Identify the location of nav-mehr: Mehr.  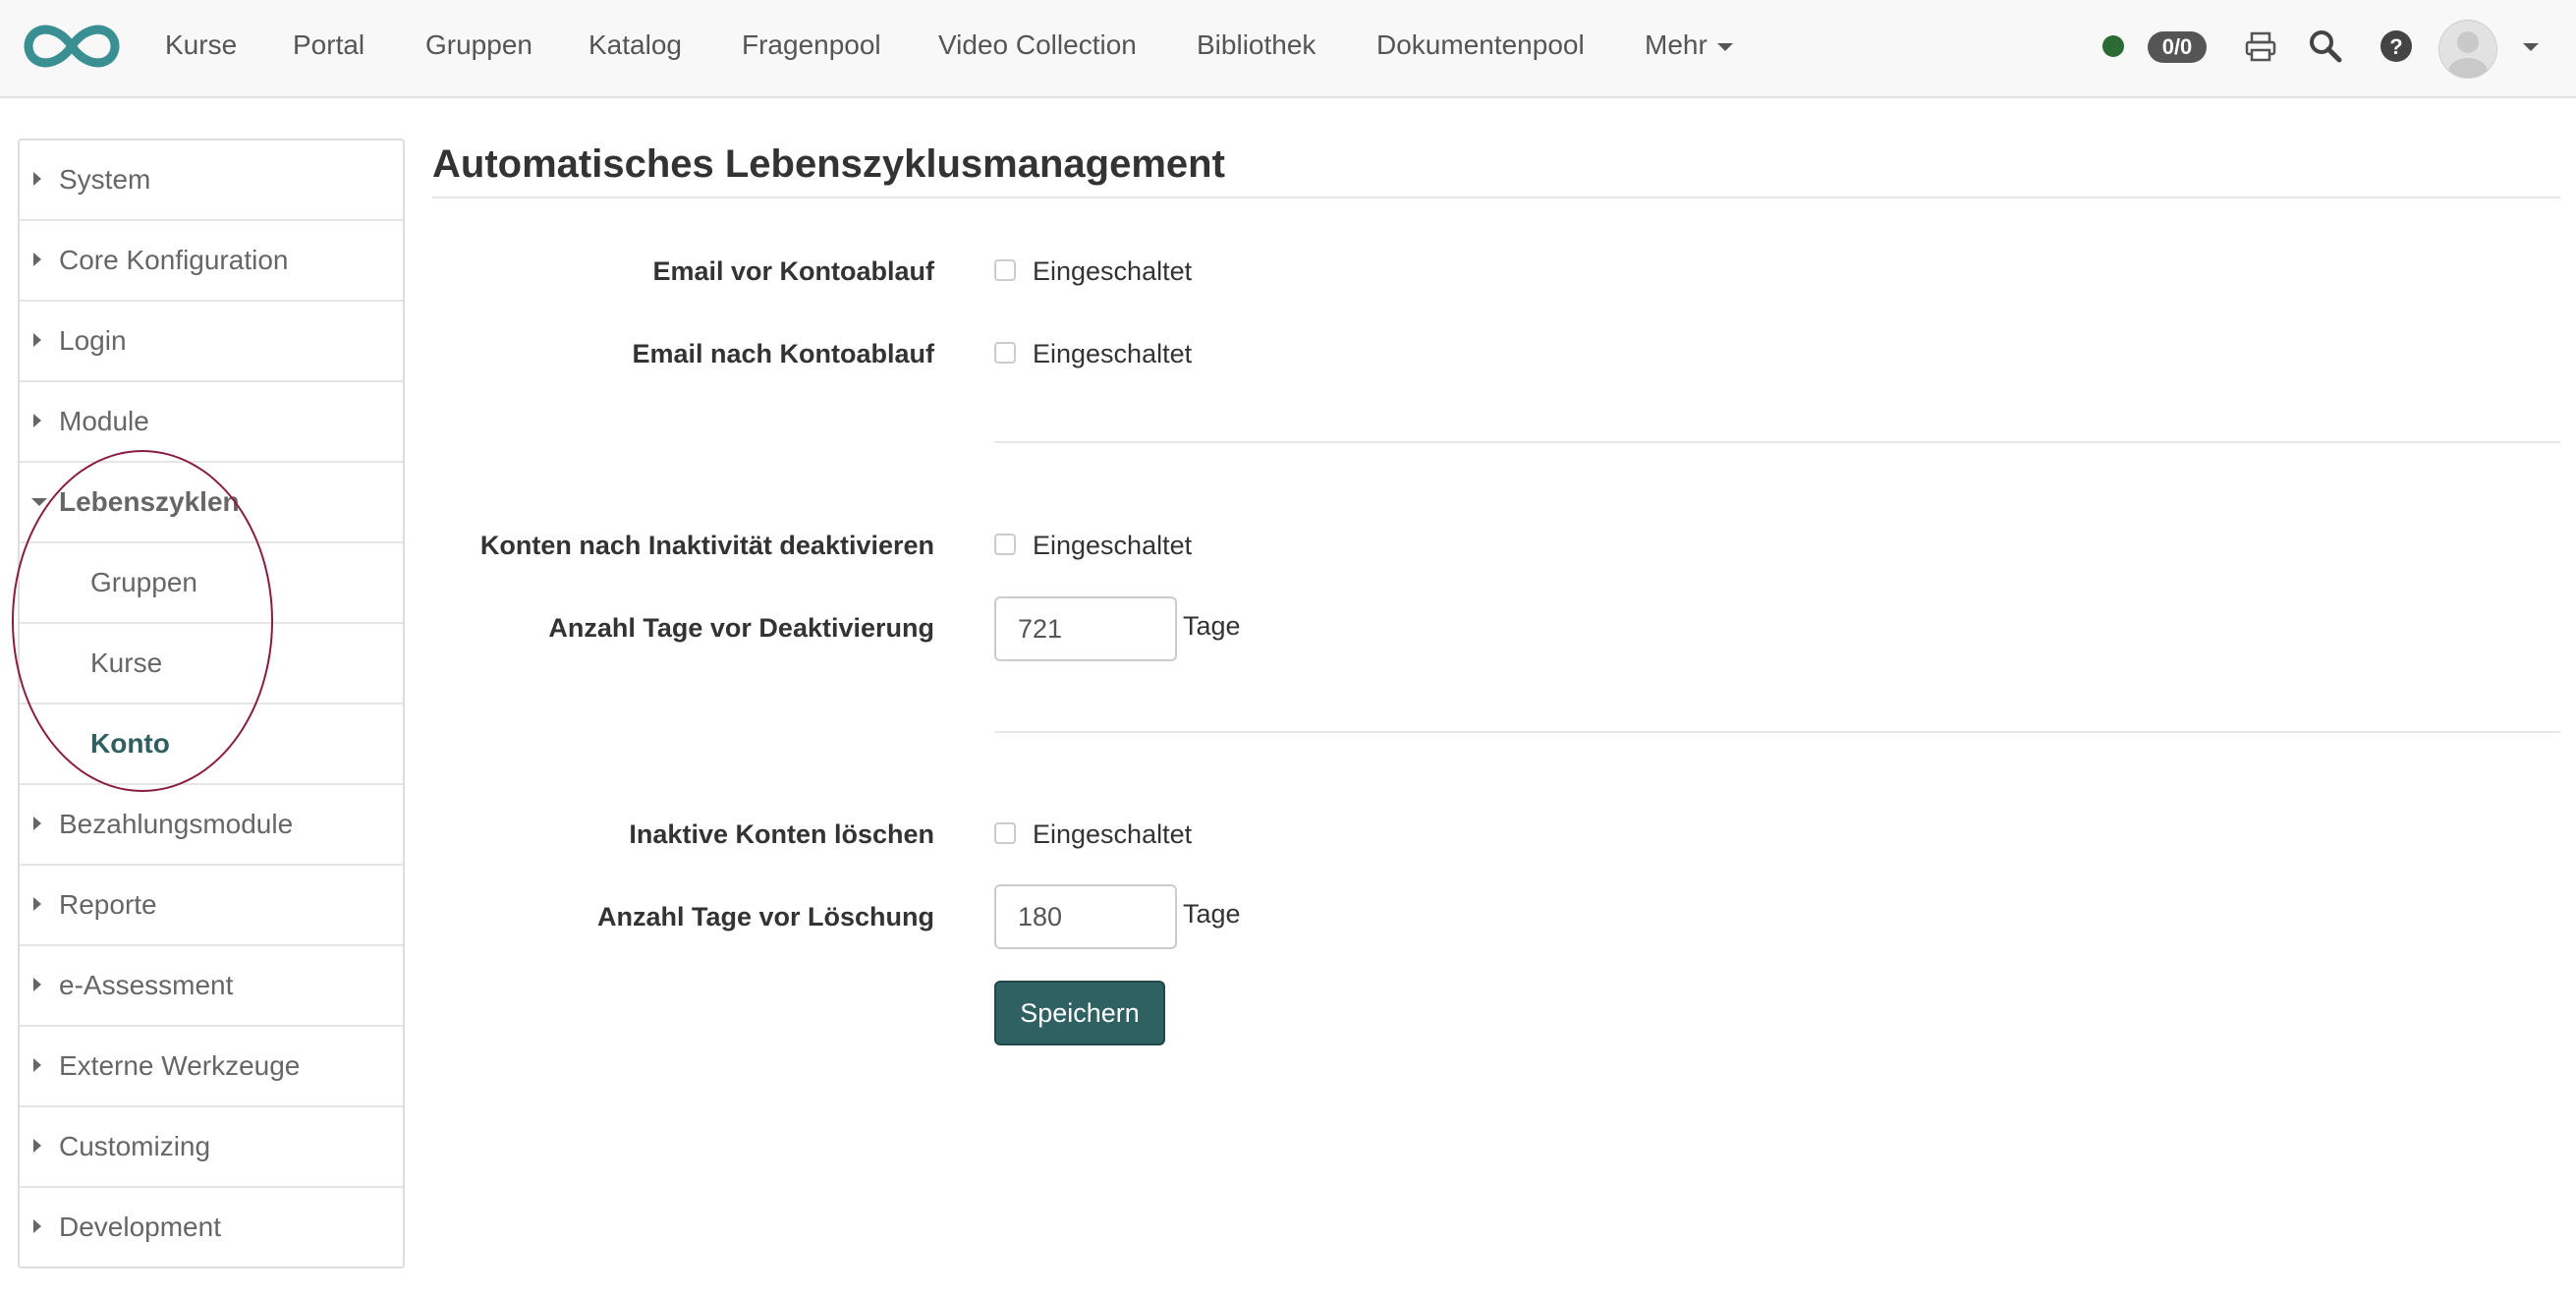
(1689, 45).